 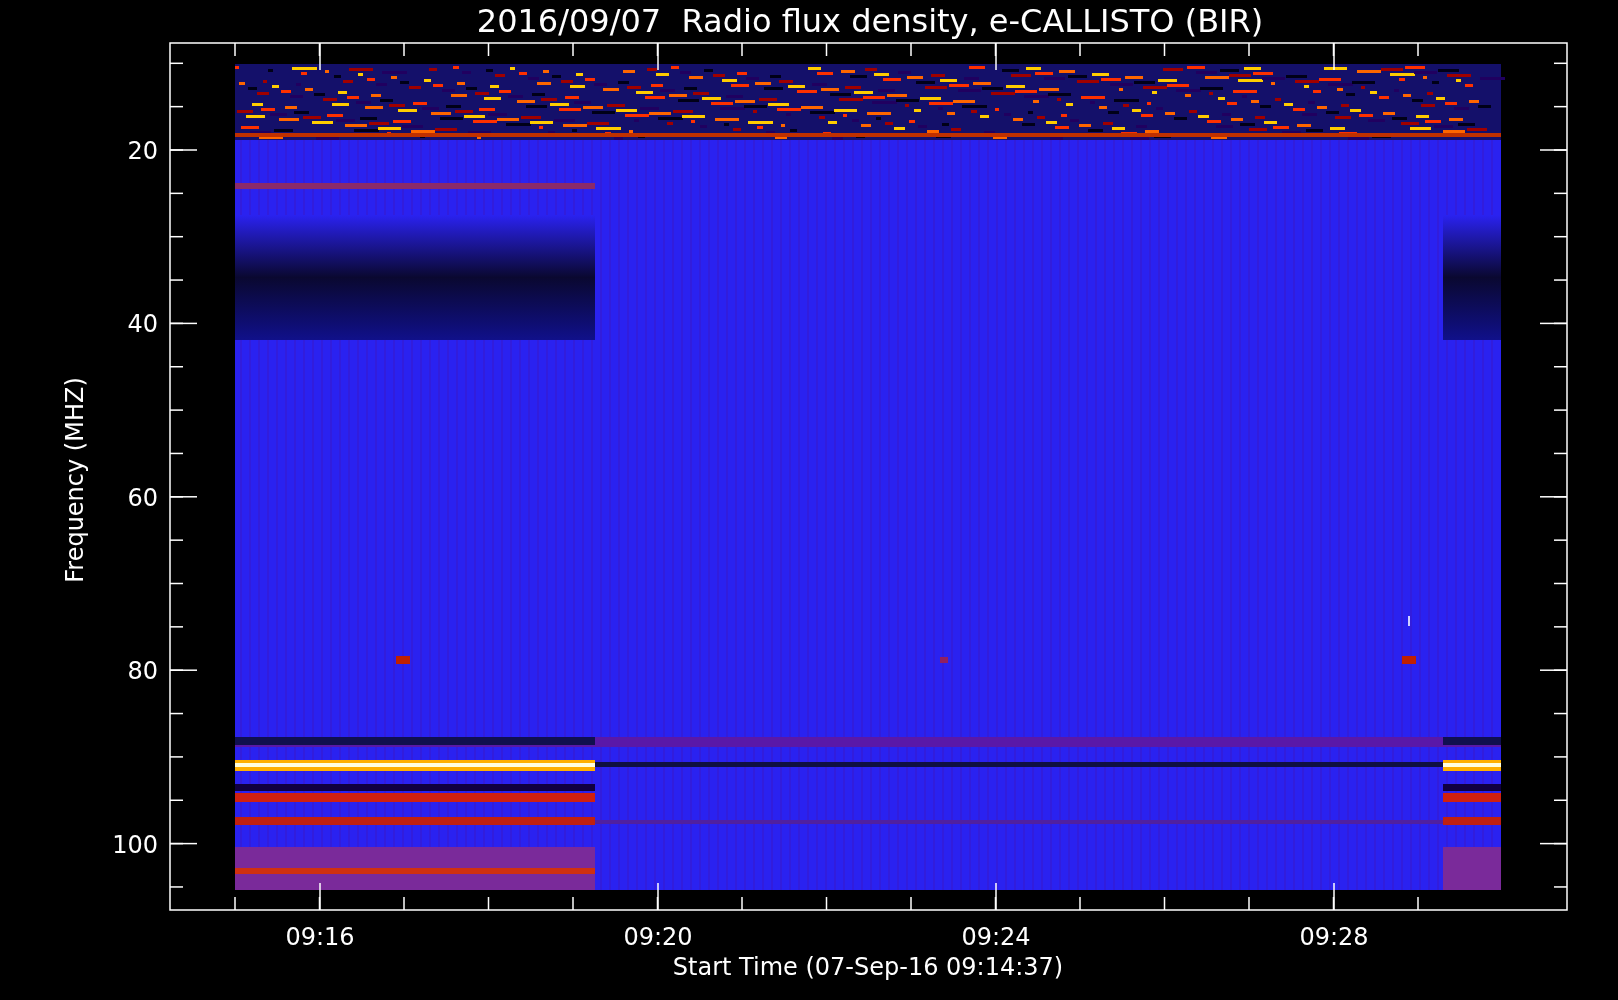 I want to click on tick-label: 20, so click(x=142, y=151).